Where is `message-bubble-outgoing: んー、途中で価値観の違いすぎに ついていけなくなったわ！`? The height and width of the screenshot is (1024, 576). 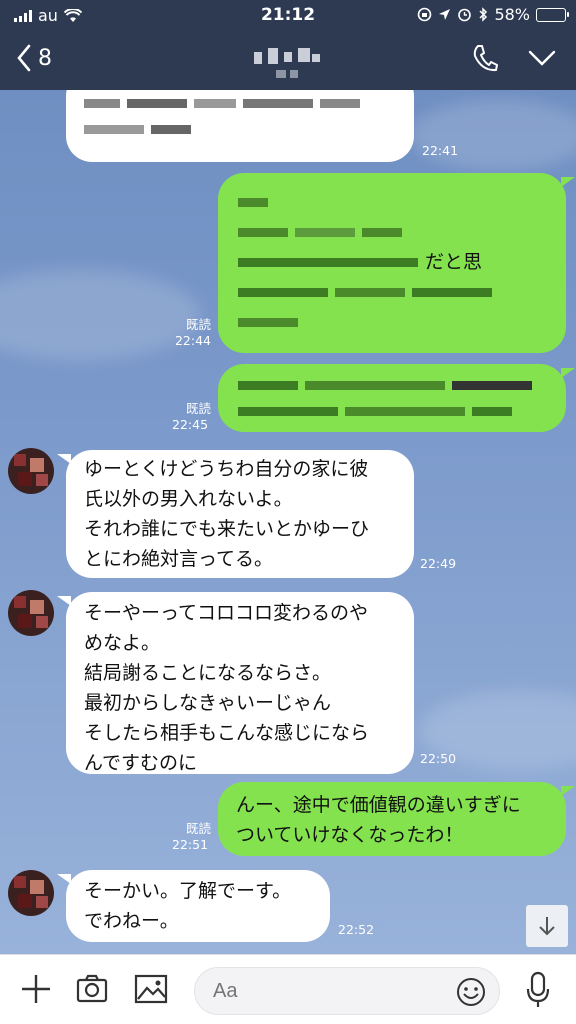
message-bubble-outgoing: んー、途中で価値観の違いすぎに ついていけなくなったわ！ is located at coordinates (396, 819).